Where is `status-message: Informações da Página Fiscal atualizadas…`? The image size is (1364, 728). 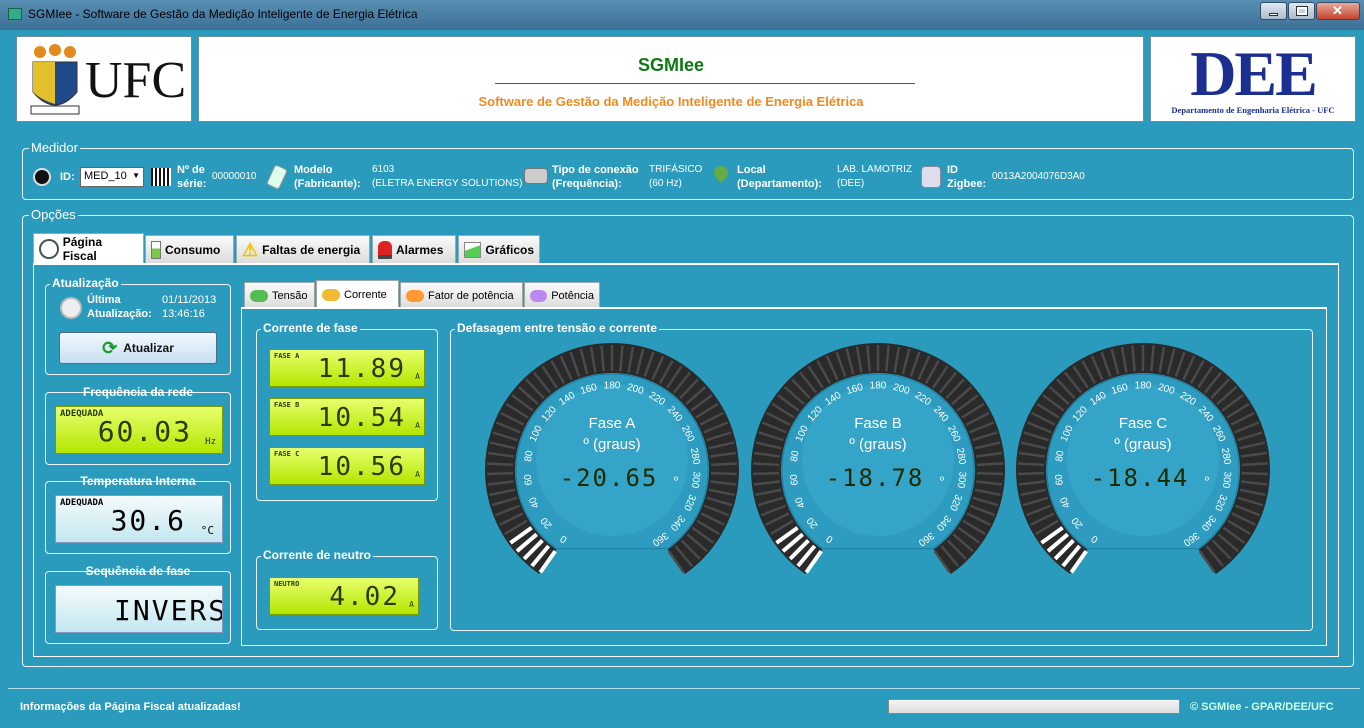
status-message: Informações da Página Fiscal atualizadas… is located at coordinates (130, 707).